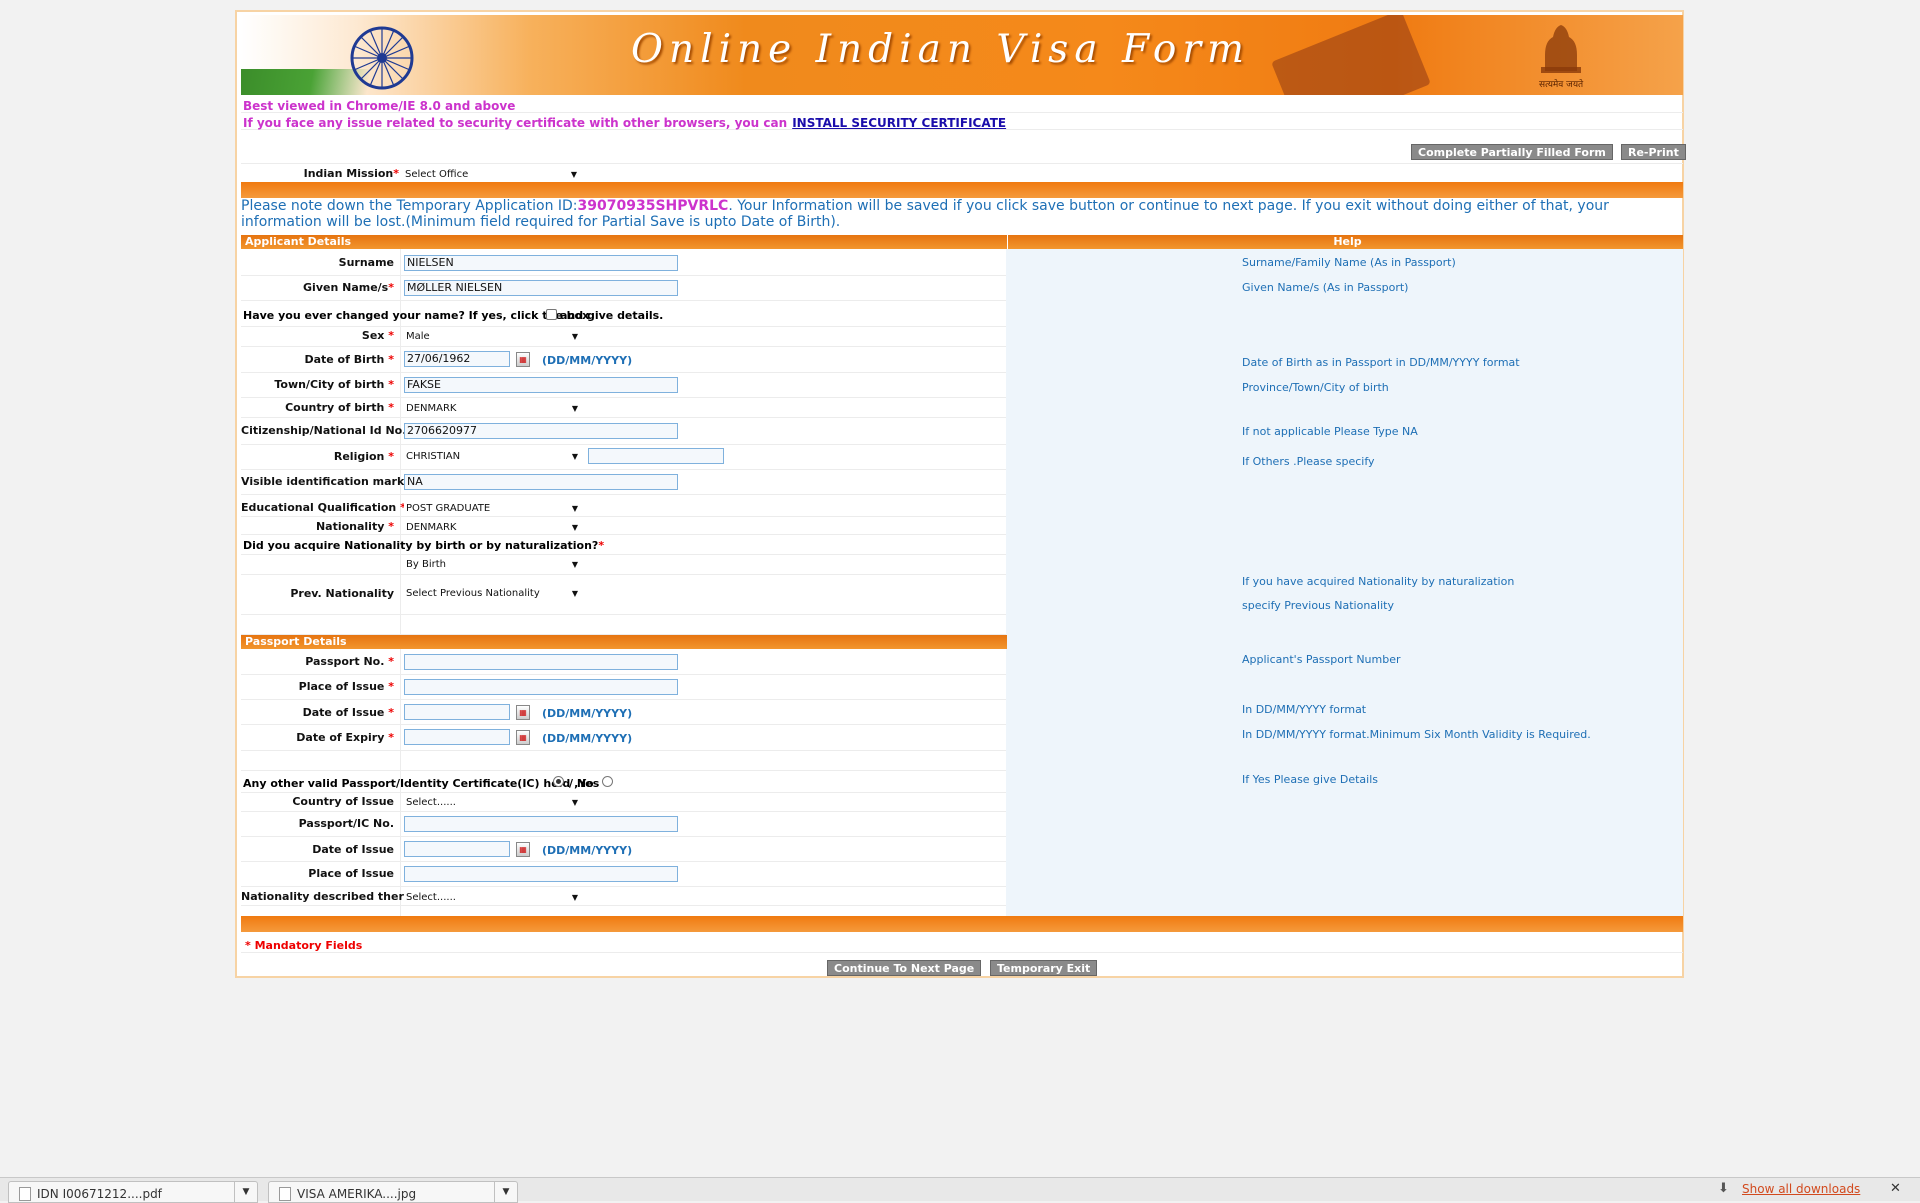  What do you see at coordinates (541, 385) in the screenshot?
I see `town-input: FAKSE` at bounding box center [541, 385].